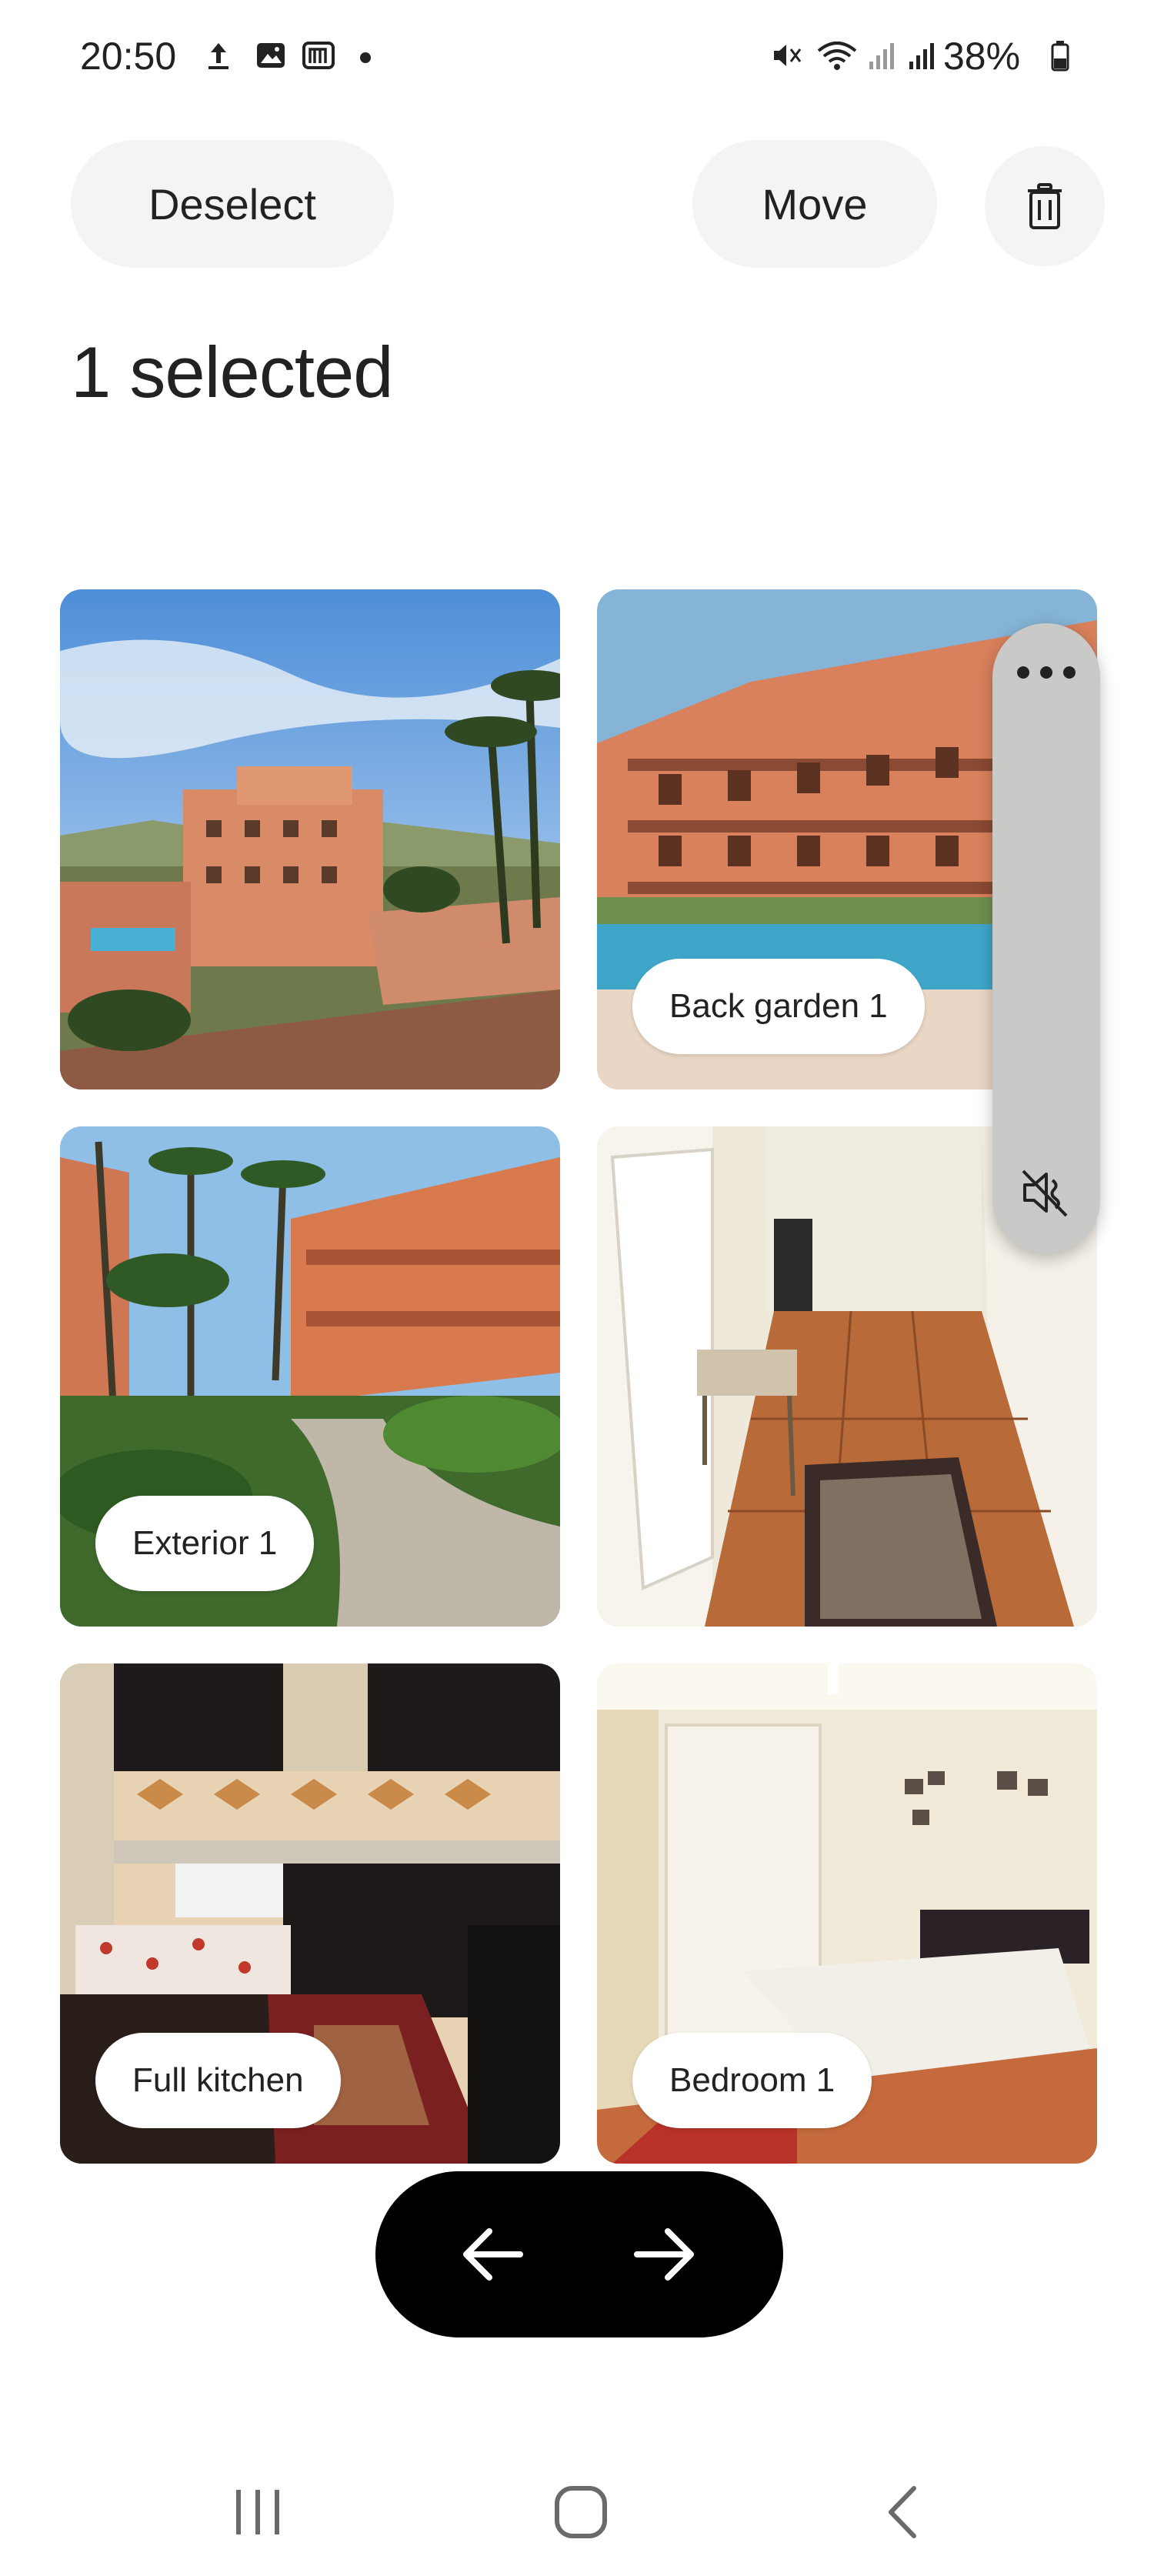  I want to click on upload-icon, so click(218, 56).